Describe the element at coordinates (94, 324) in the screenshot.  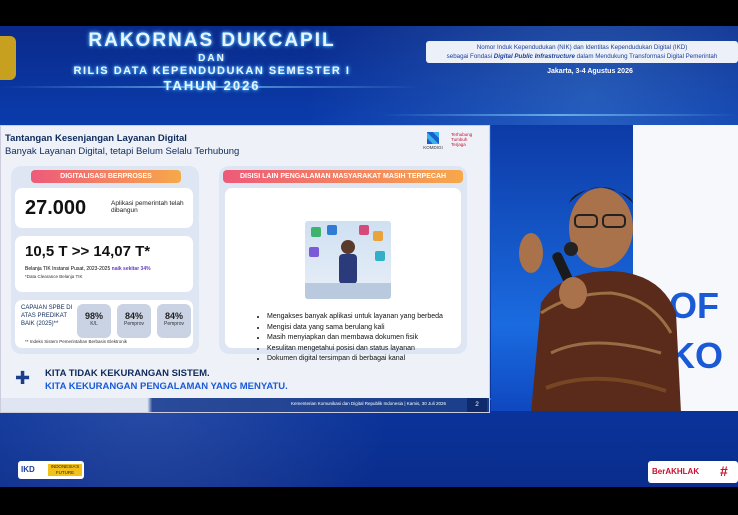
I see `spbe-stat-label: K/L` at that location.